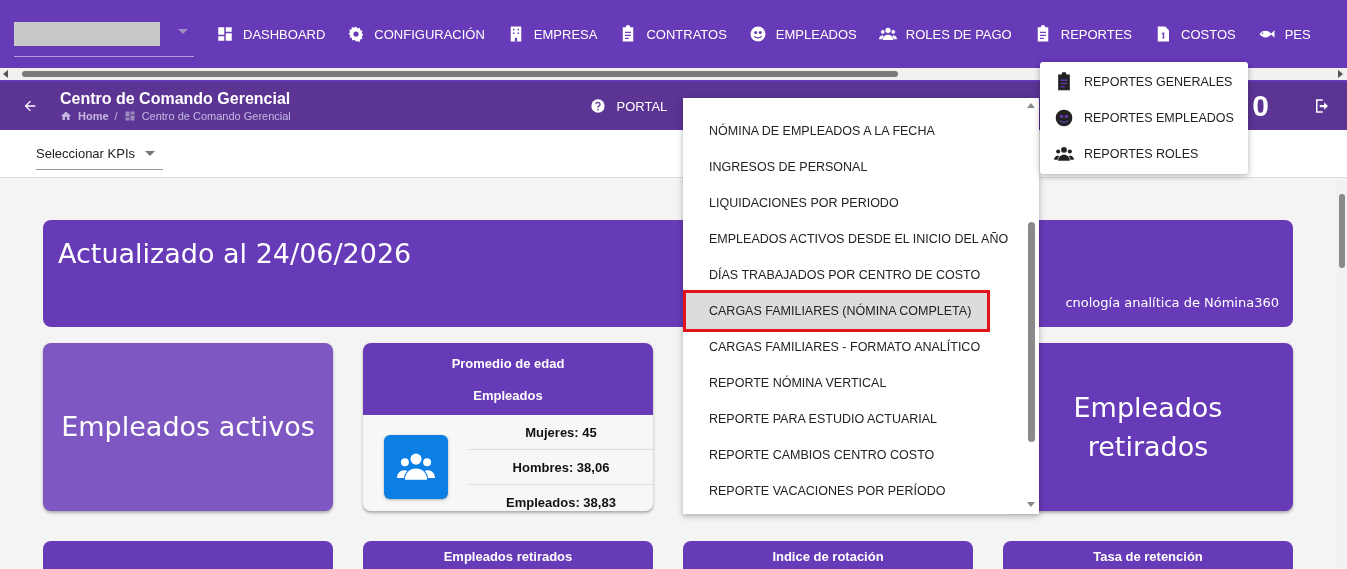  What do you see at coordinates (1340, 74) in the screenshot?
I see `scroll-right-icon` at bounding box center [1340, 74].